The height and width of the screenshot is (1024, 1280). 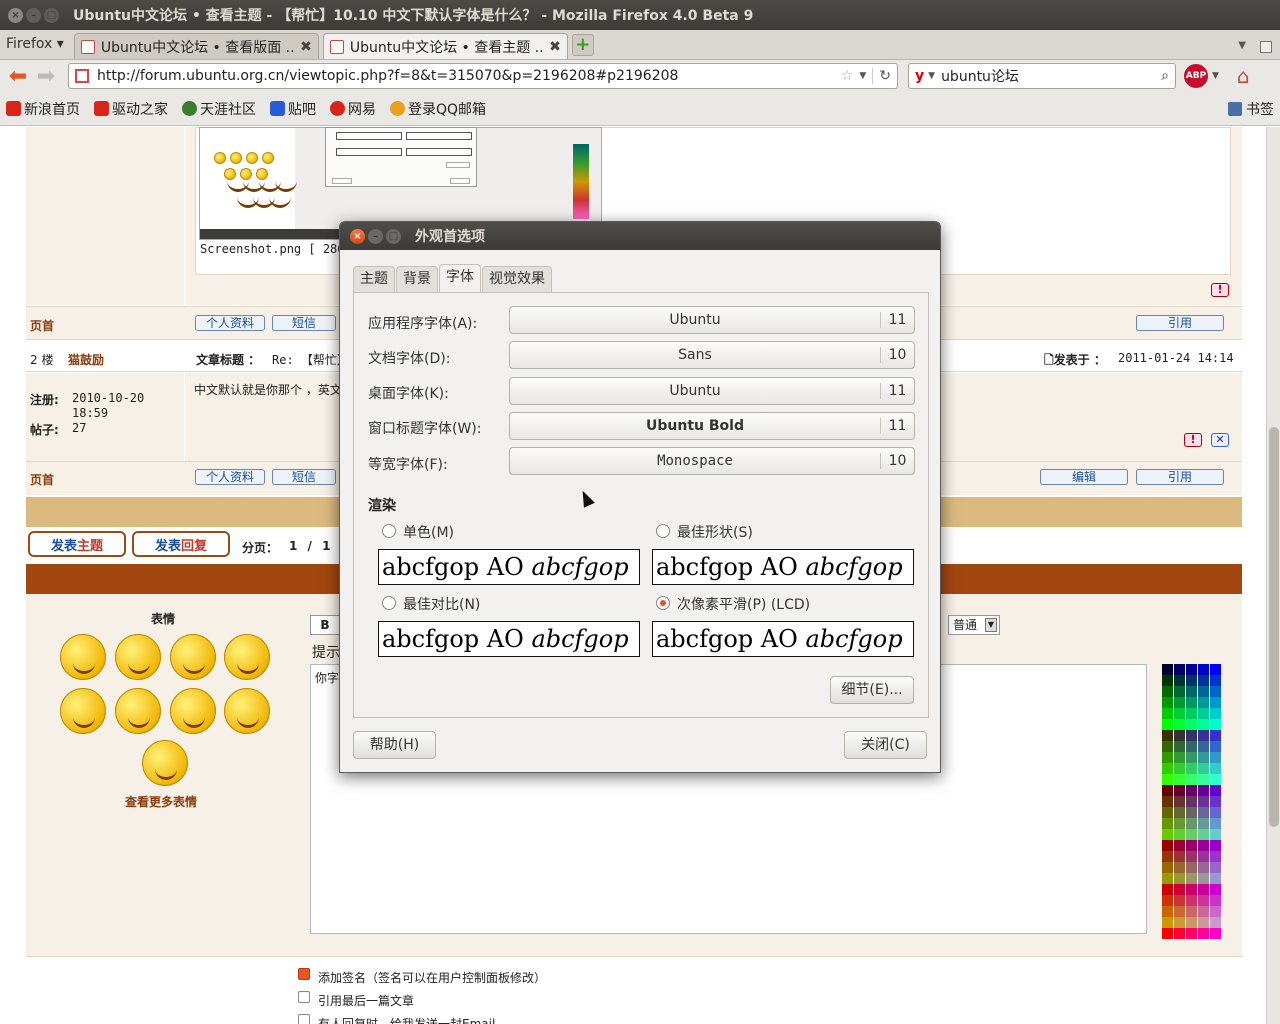 I want to click on site-identity-icon, so click(x=82, y=76).